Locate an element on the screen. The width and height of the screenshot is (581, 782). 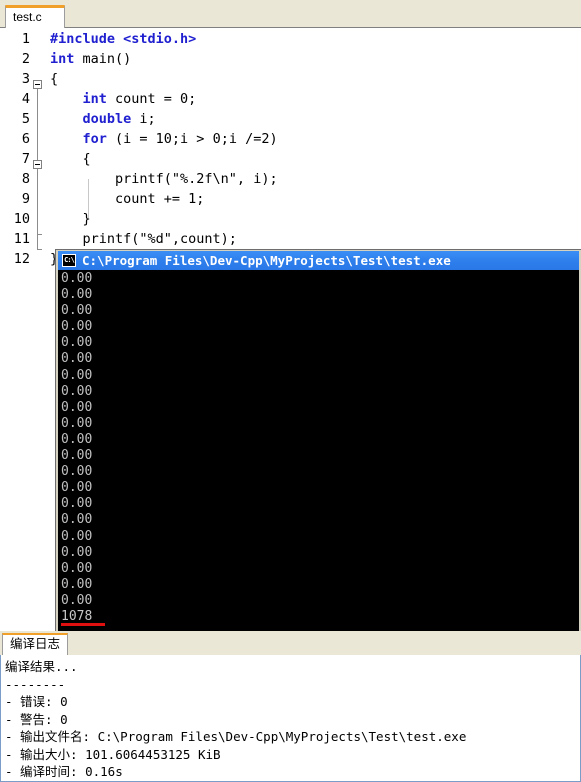
line-number: 9 is located at coordinates (25, 199).